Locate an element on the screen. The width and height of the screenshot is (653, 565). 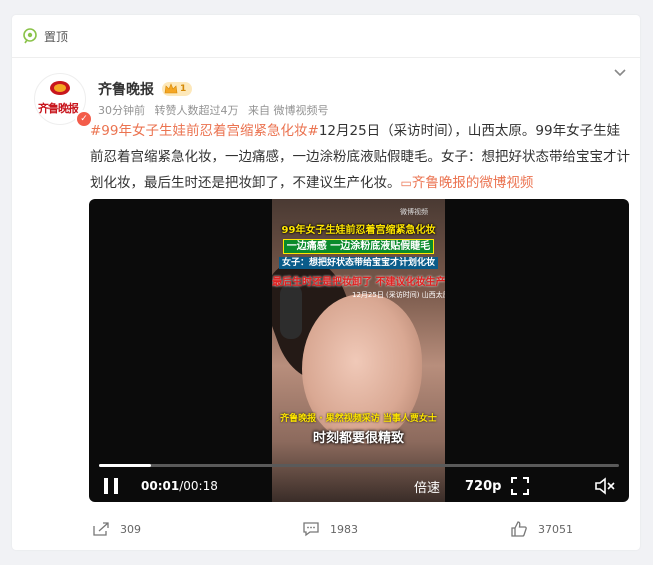
video-caption-line3-text: 女子：想把好状态带给宝宝才计划化妆 is located at coordinates (358, 263).